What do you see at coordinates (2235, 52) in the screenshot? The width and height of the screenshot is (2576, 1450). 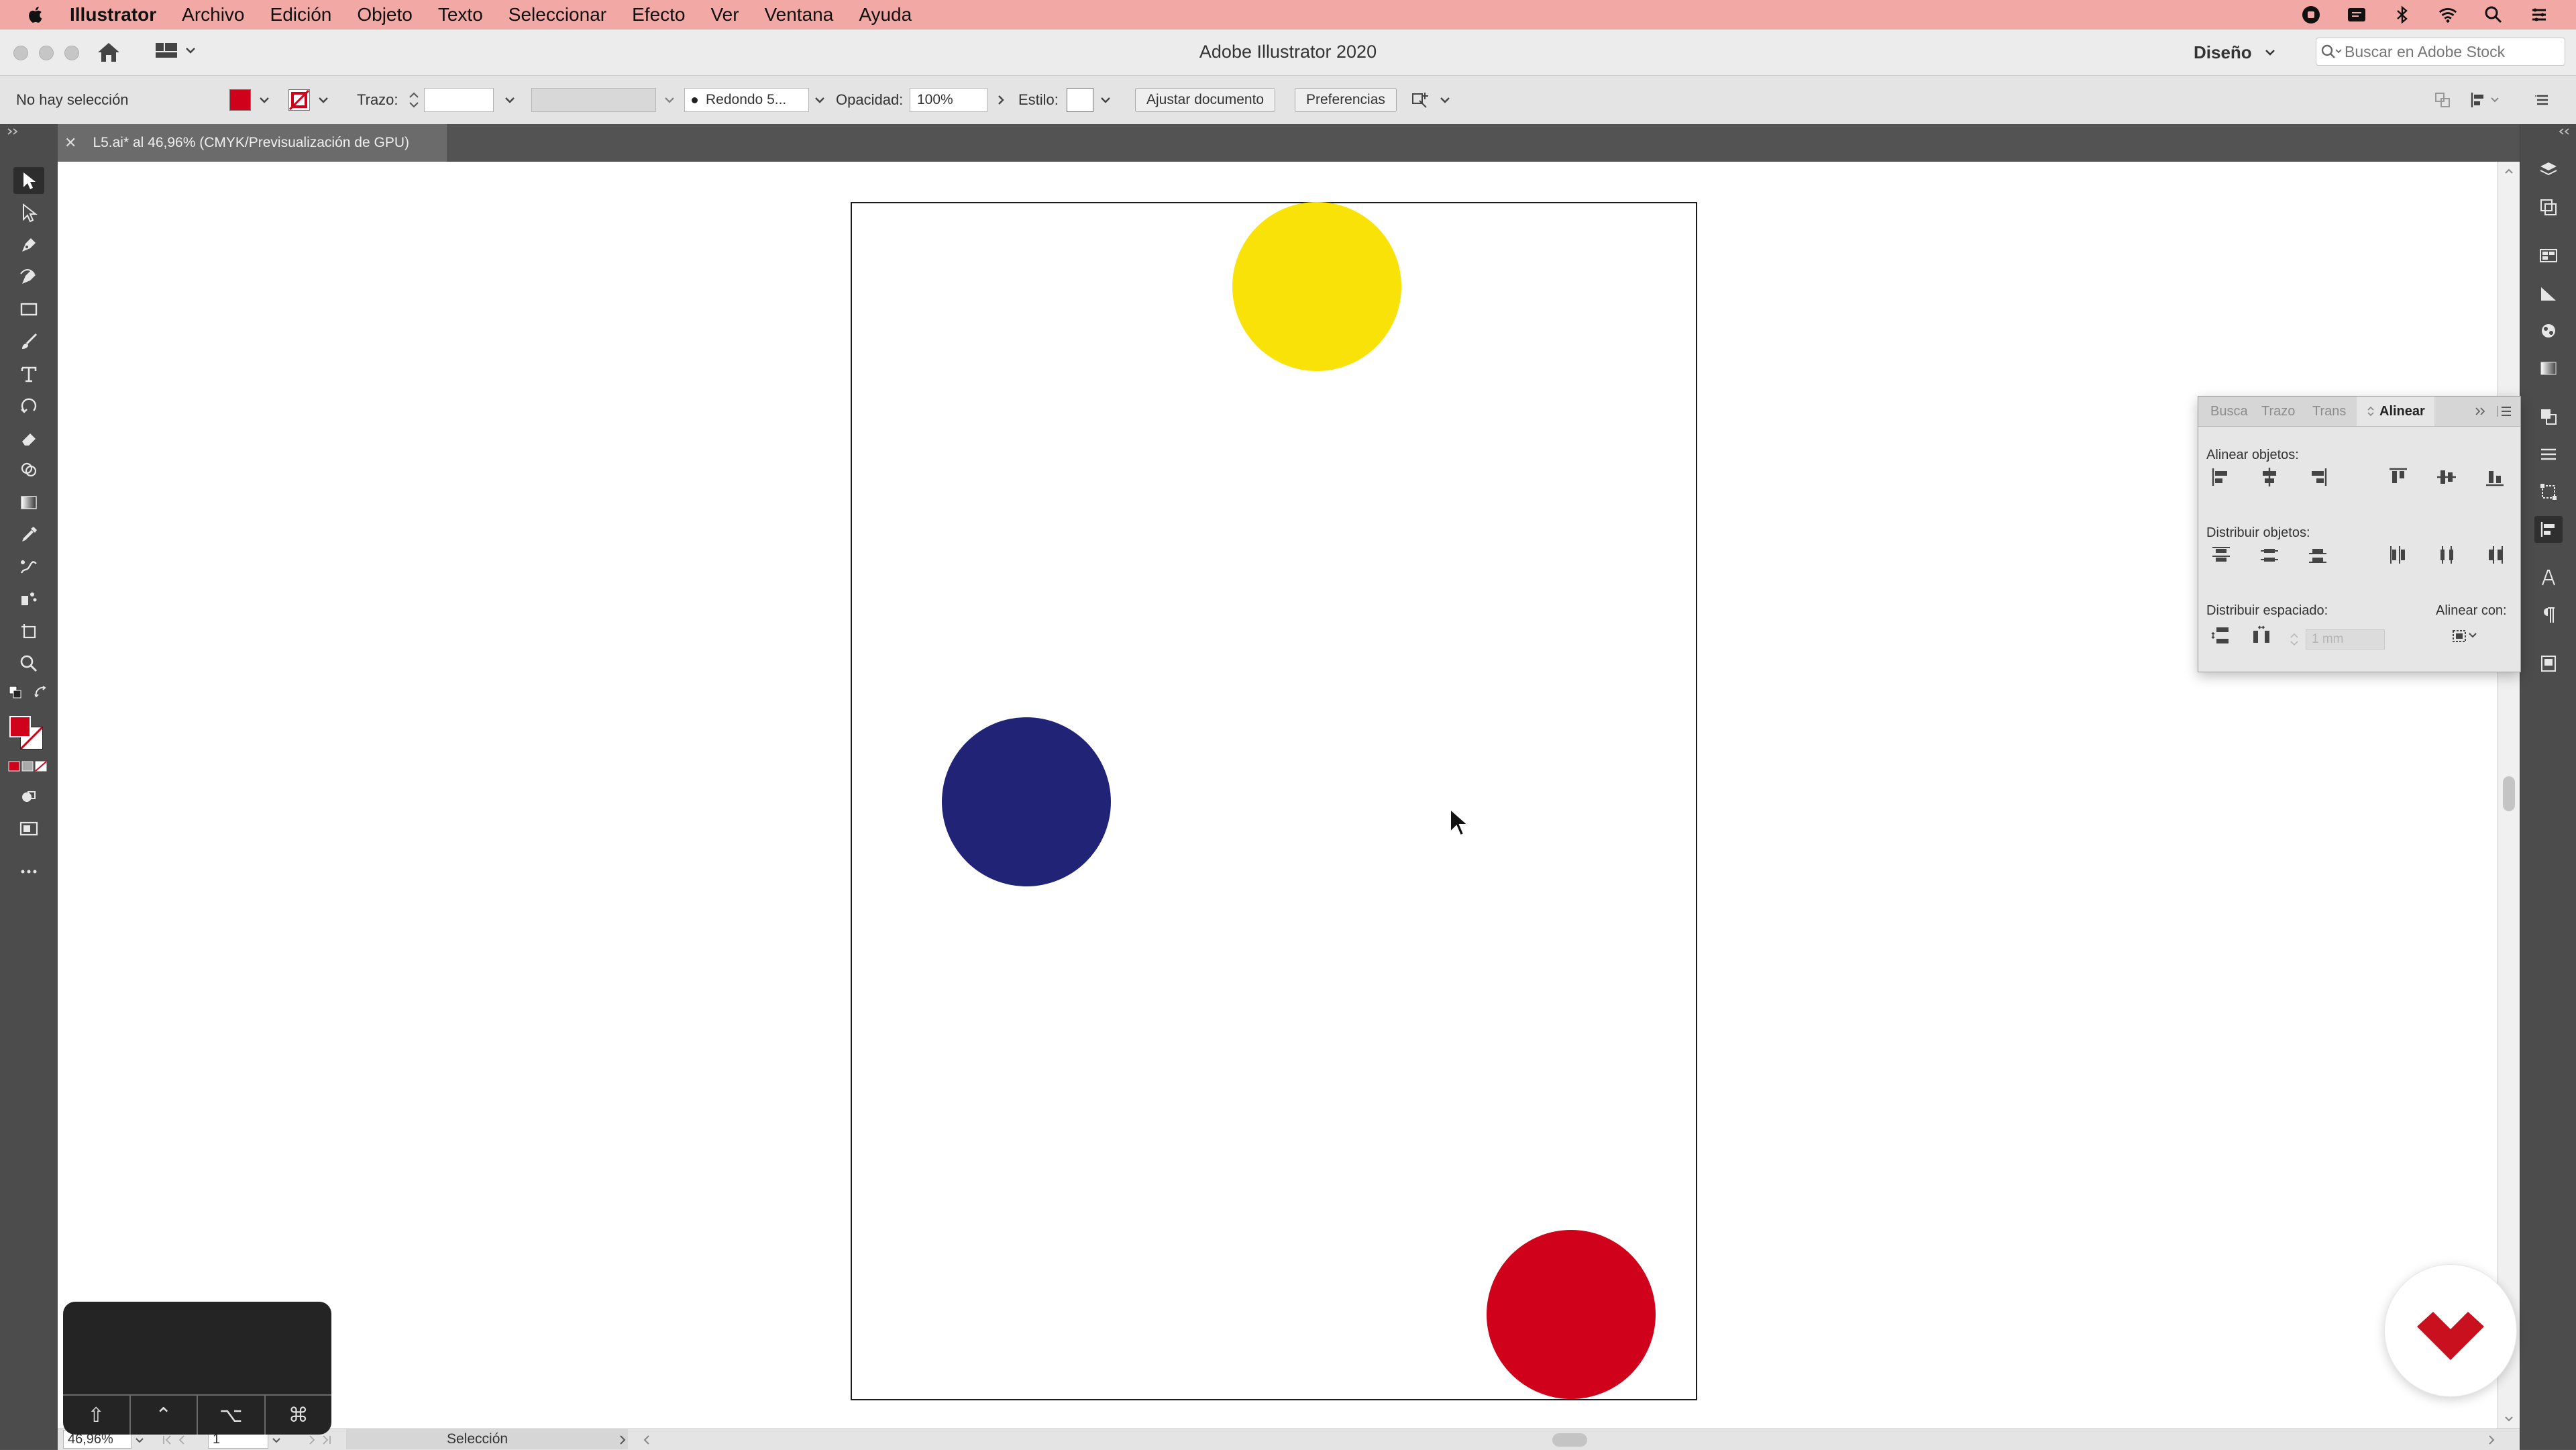 I see `workspace-switcher: Diseño` at bounding box center [2235, 52].